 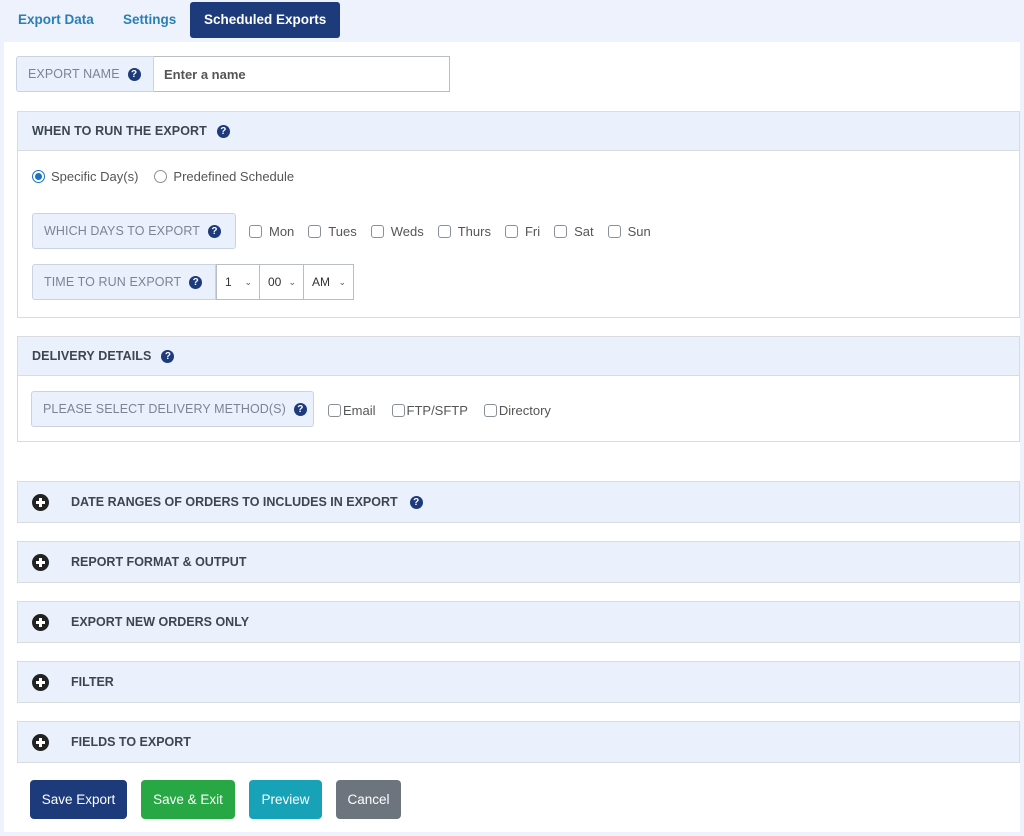 I want to click on day-label: Weds, so click(x=407, y=231).